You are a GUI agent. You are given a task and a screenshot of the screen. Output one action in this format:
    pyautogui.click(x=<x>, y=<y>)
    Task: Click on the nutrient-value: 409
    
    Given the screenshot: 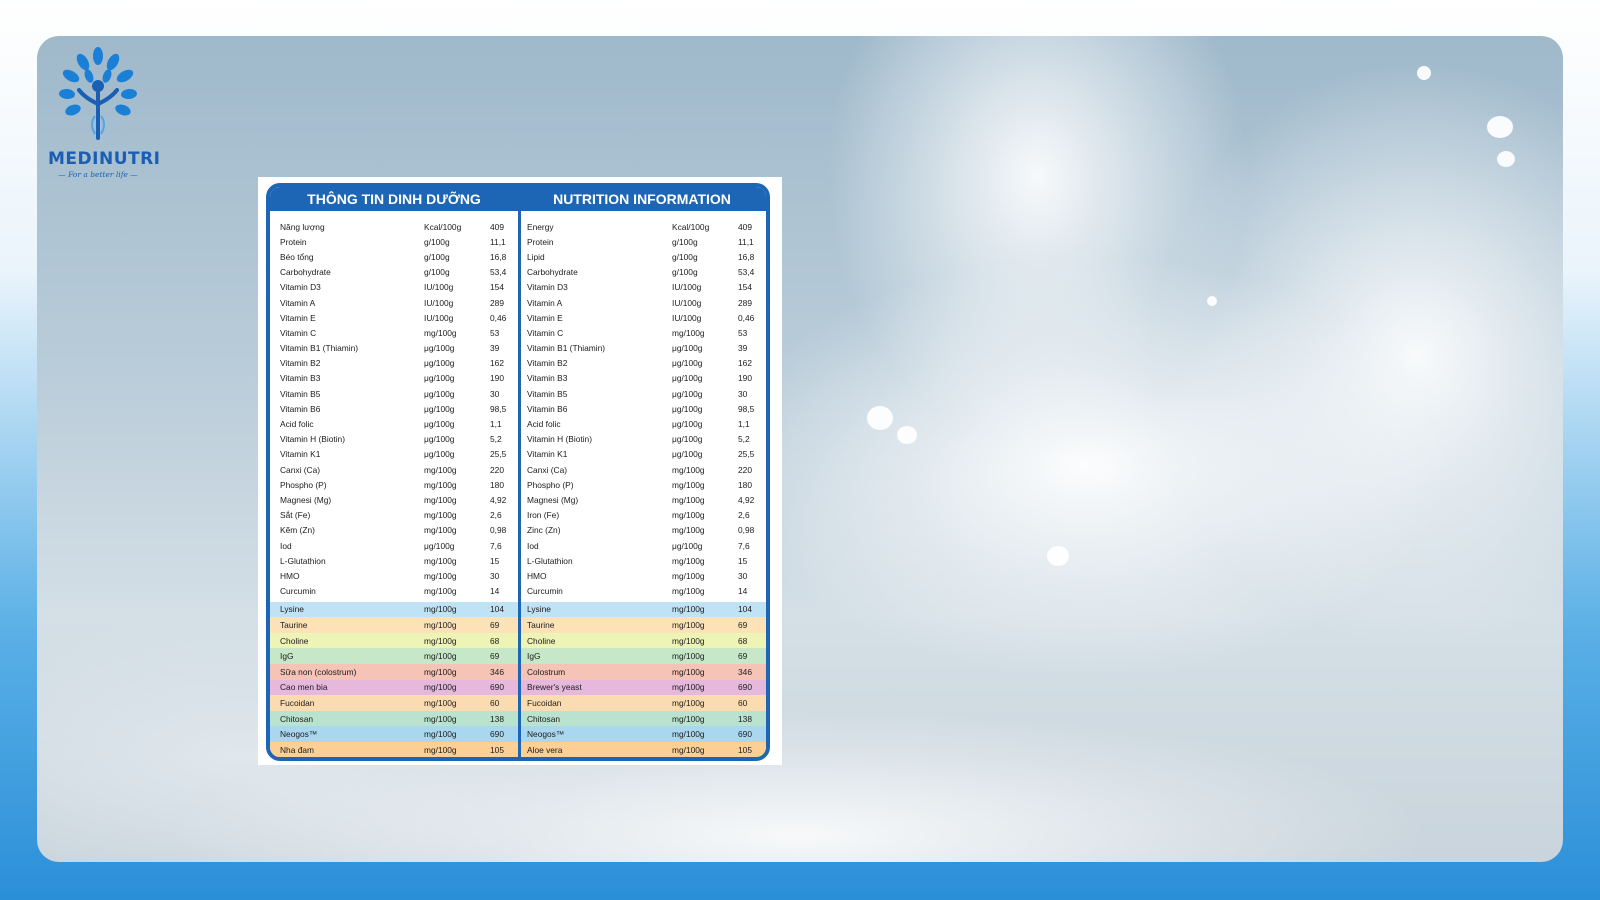 What is the action you would take?
    pyautogui.click(x=497, y=226)
    